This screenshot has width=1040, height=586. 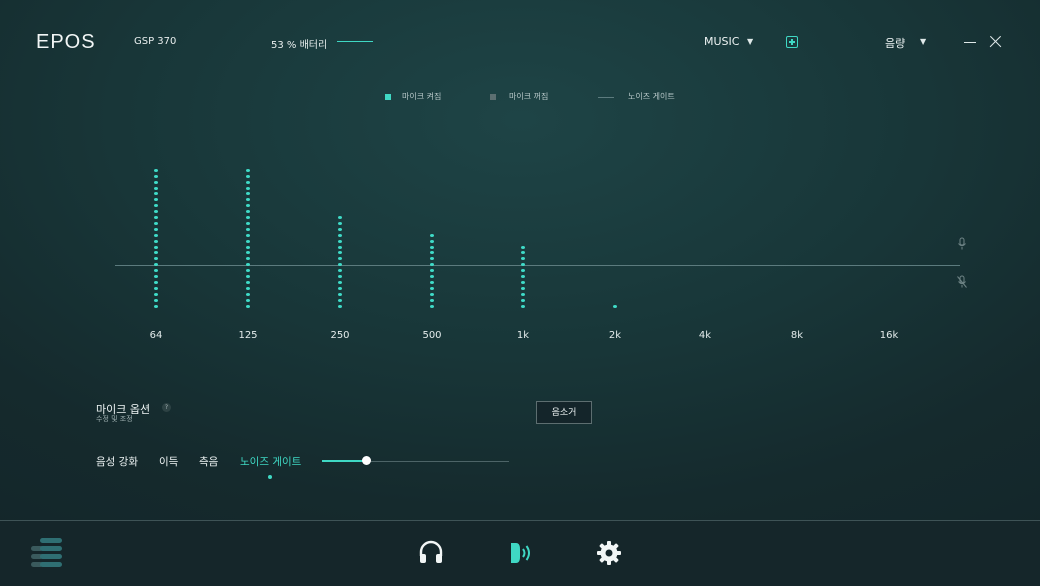 What do you see at coordinates (431, 553) in the screenshot?
I see `headphones-icon` at bounding box center [431, 553].